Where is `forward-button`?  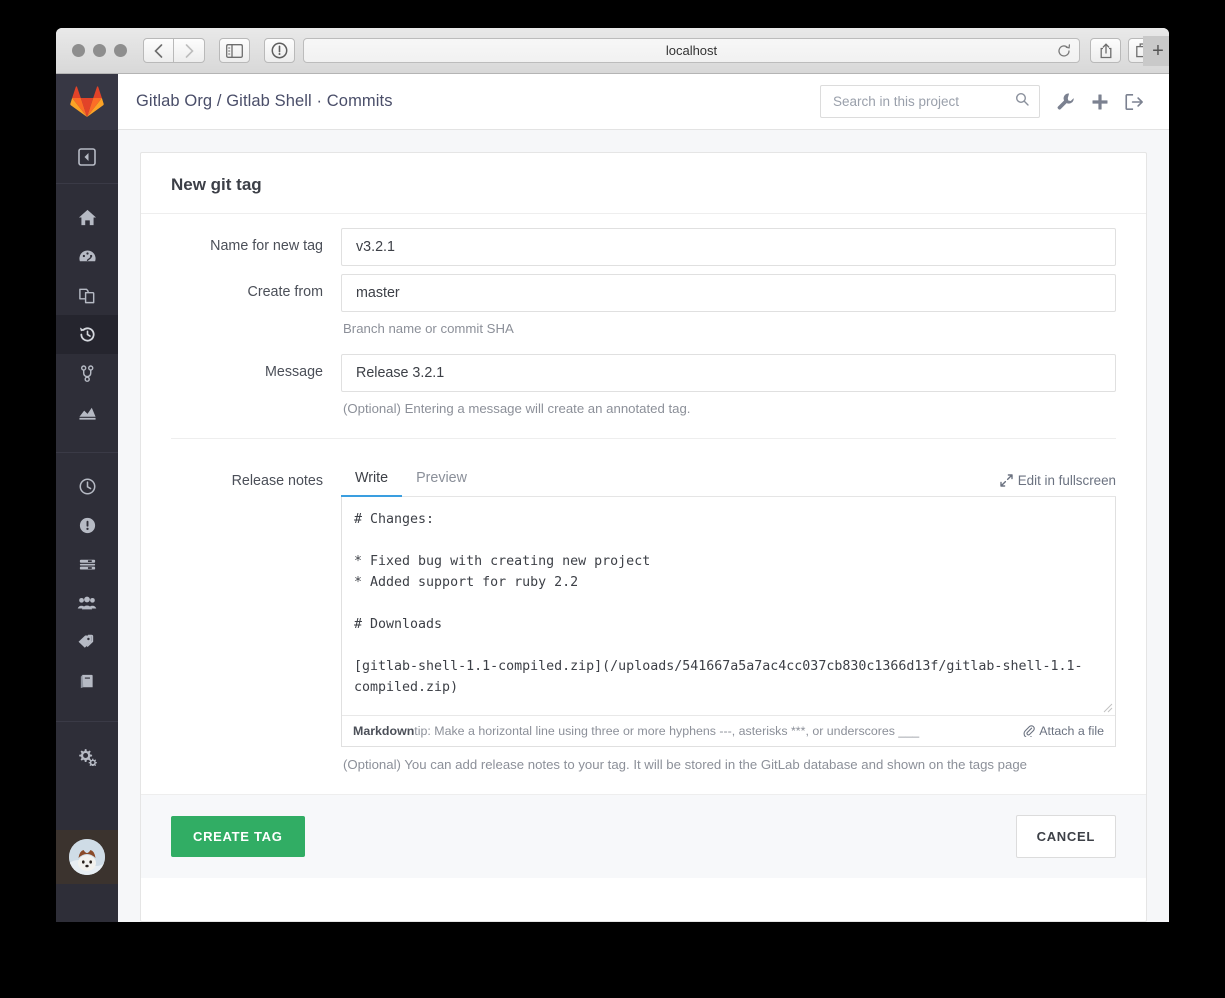 forward-button is located at coordinates (189, 50).